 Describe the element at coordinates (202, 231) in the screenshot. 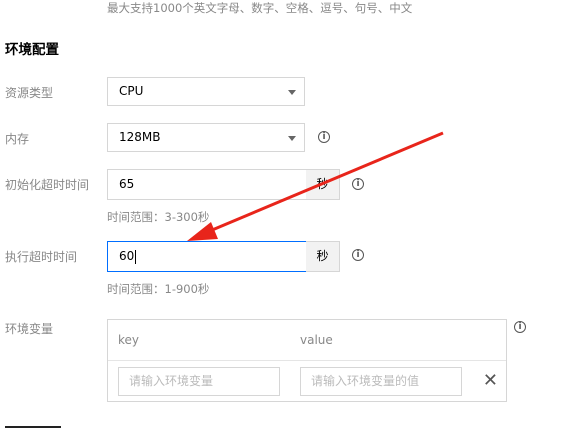

I see `arrow-head` at that location.